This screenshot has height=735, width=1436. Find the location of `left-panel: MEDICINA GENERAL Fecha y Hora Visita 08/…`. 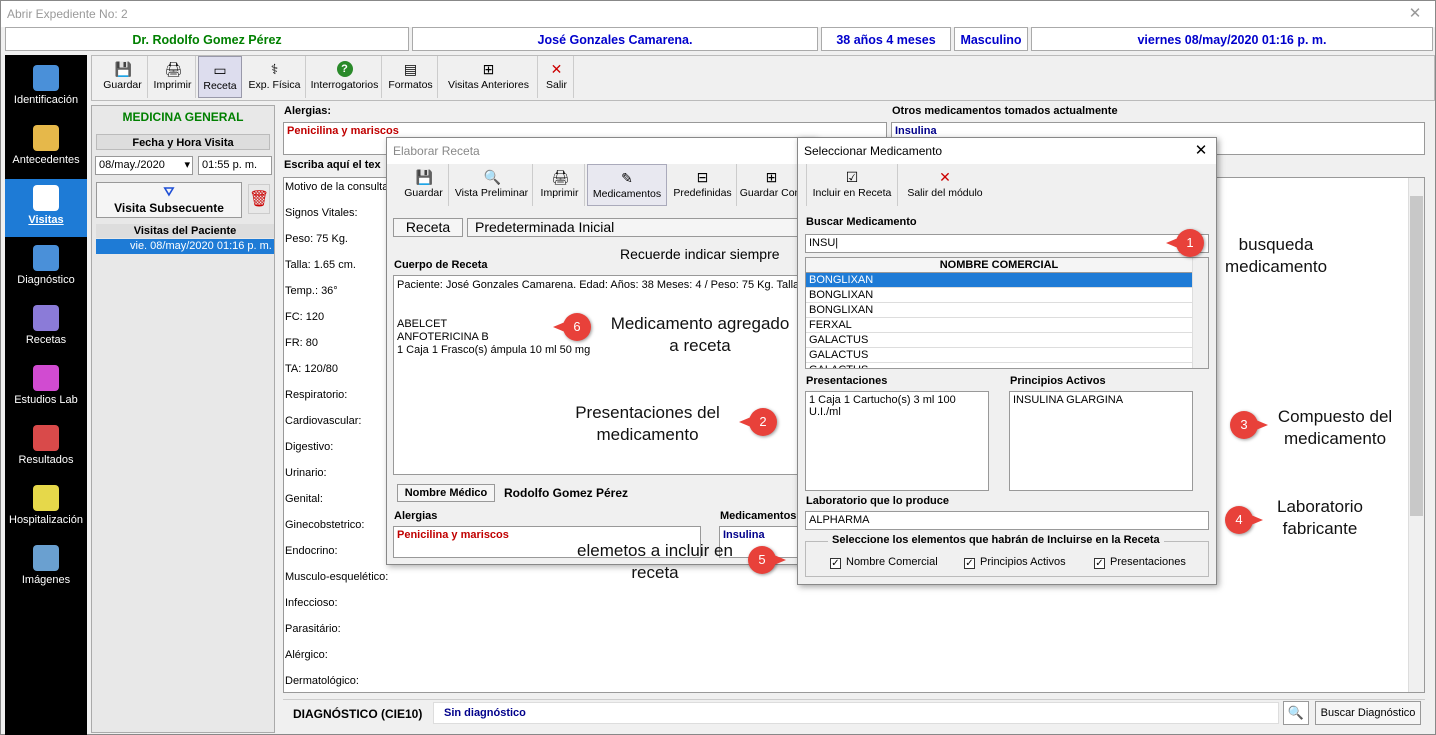

left-panel: MEDICINA GENERAL Fecha y Hora Visita 08/… is located at coordinates (183, 419).